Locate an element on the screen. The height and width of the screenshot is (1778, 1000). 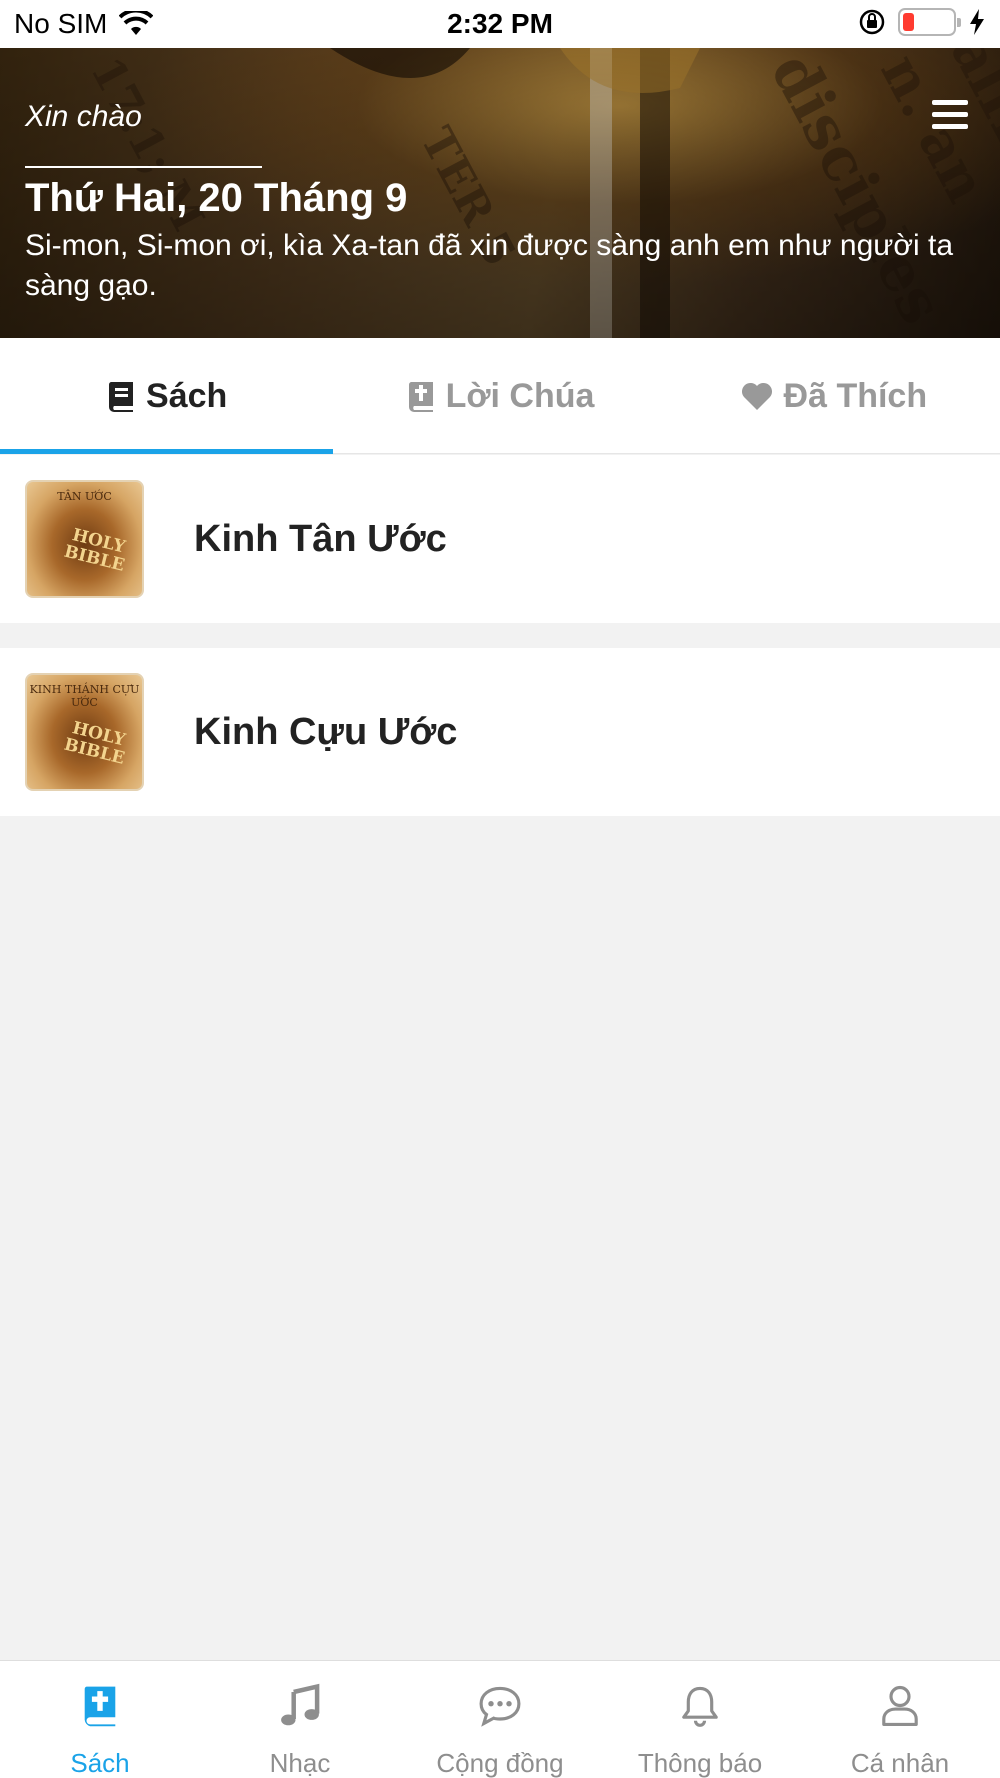
nav-label: Cộng đồng is located at coordinates (500, 1763).